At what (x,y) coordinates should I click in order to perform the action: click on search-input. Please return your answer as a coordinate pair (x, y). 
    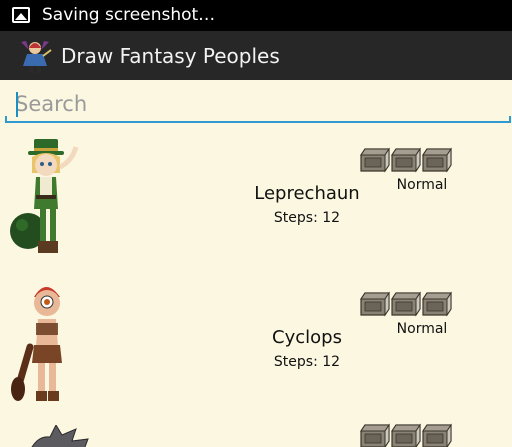
    Looking at the image, I should click on (258, 104).